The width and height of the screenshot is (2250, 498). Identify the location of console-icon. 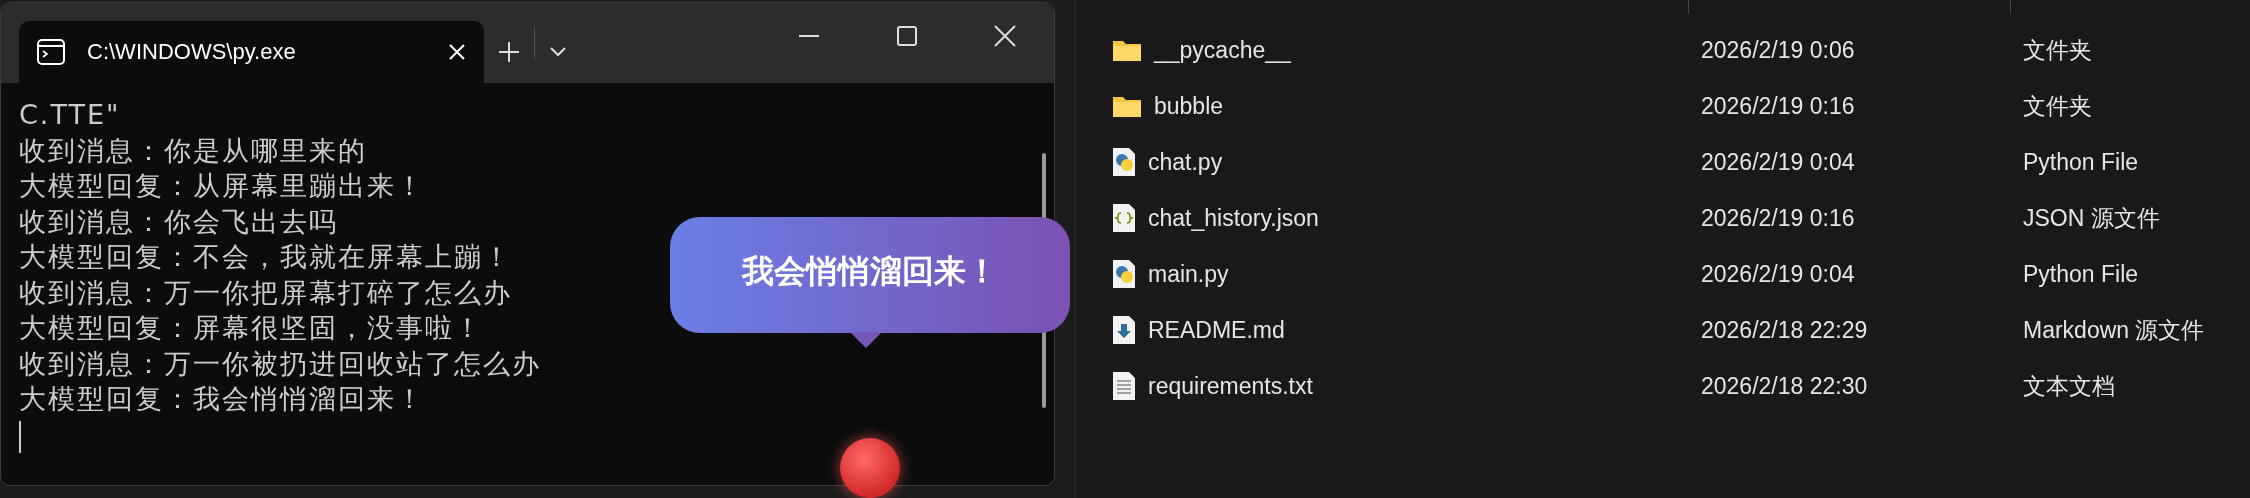
(51, 52).